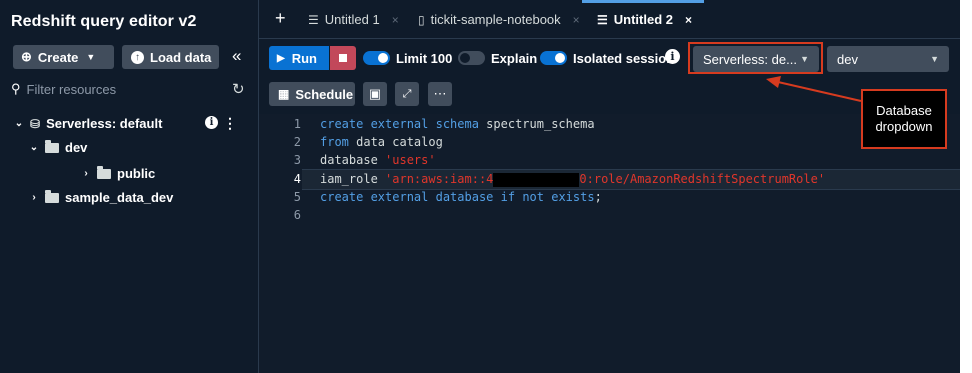  Describe the element at coordinates (755, 58) in the screenshot. I see `annotation-highlight-box` at that location.